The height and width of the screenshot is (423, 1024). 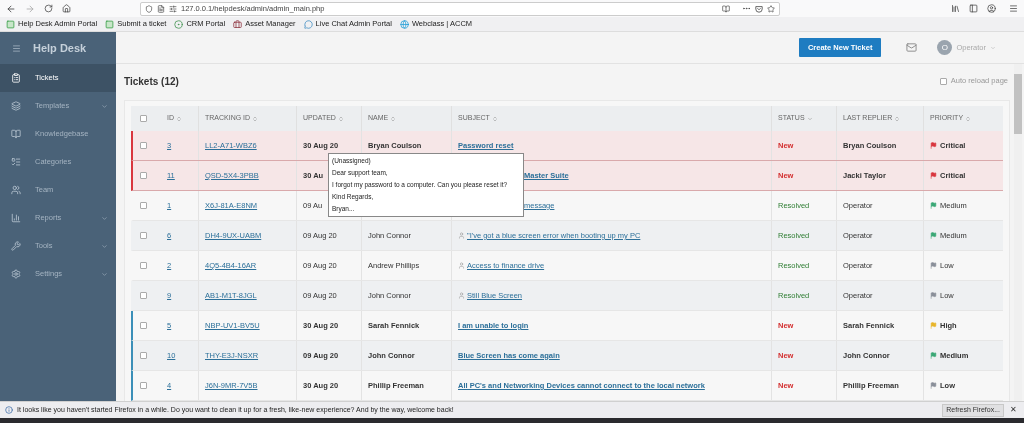 I want to click on select-all-checkbox, so click(x=143, y=118).